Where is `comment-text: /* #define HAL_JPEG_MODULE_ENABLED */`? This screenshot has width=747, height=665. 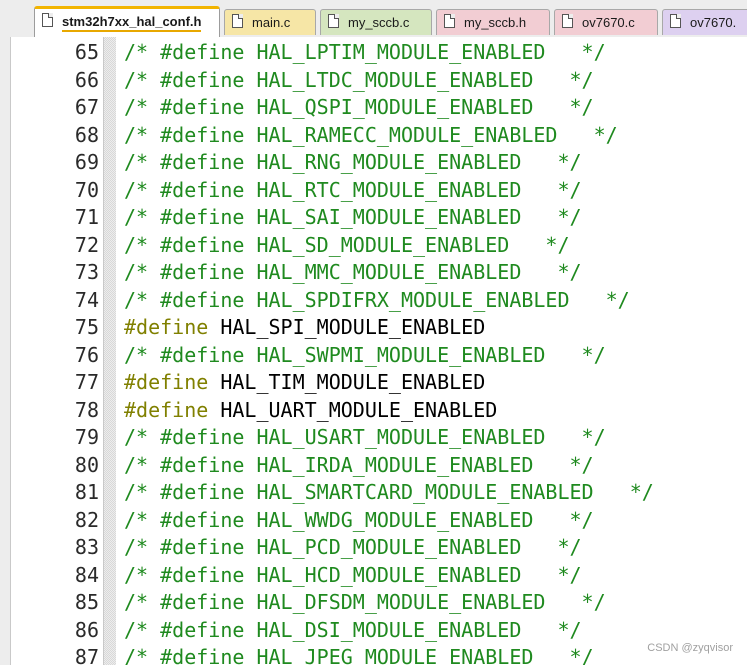
comment-text: /* #define HAL_JPEG_MODULE_ENABLED */ is located at coordinates (359, 655).